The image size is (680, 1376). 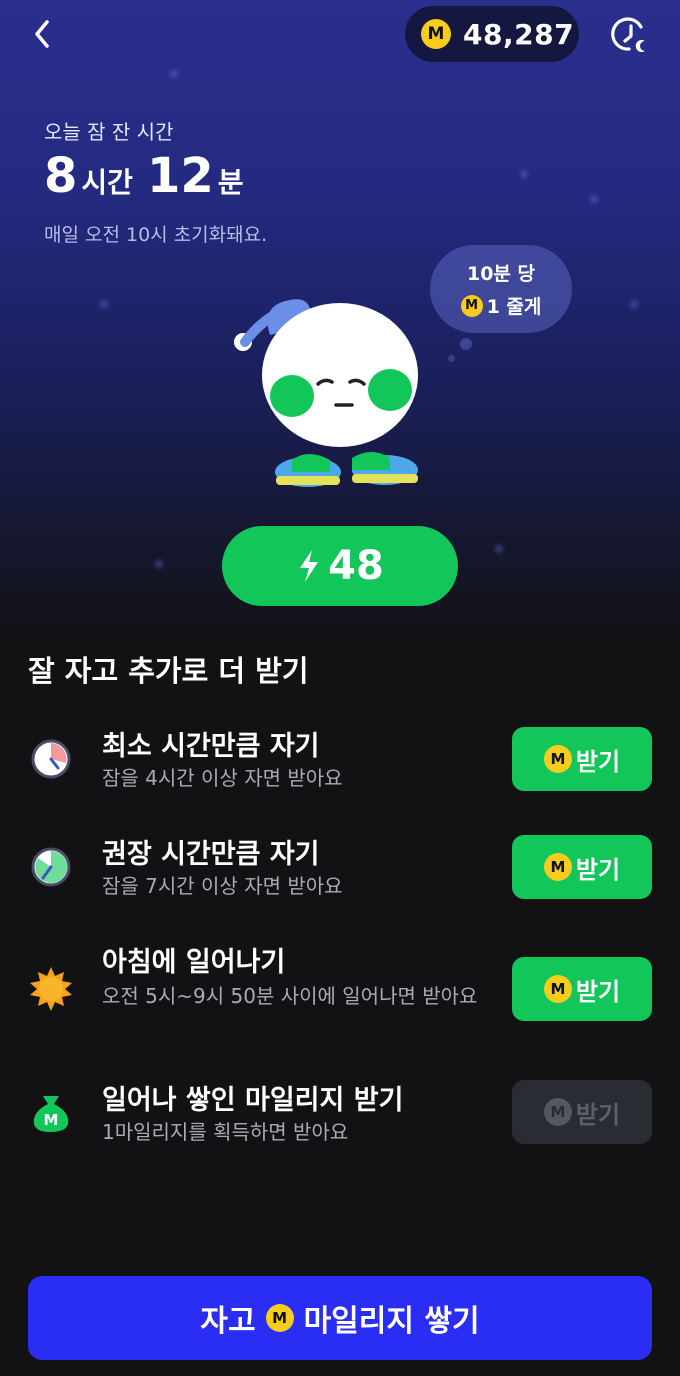 What do you see at coordinates (222, 886) in the screenshot?
I see `mission-desc: 잠을 7시간 이상 자면 받아요` at bounding box center [222, 886].